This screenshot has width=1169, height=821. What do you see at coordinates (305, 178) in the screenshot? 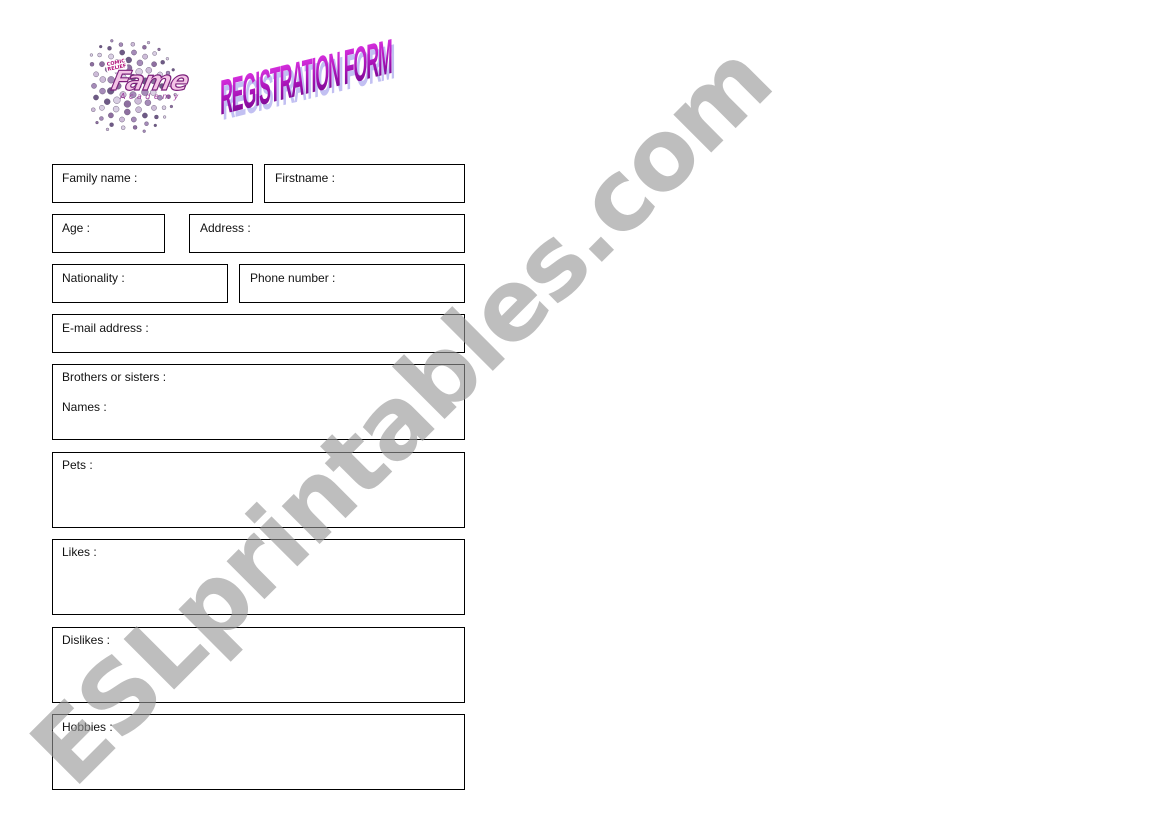
I see `firstname-label: Firstname :` at bounding box center [305, 178].